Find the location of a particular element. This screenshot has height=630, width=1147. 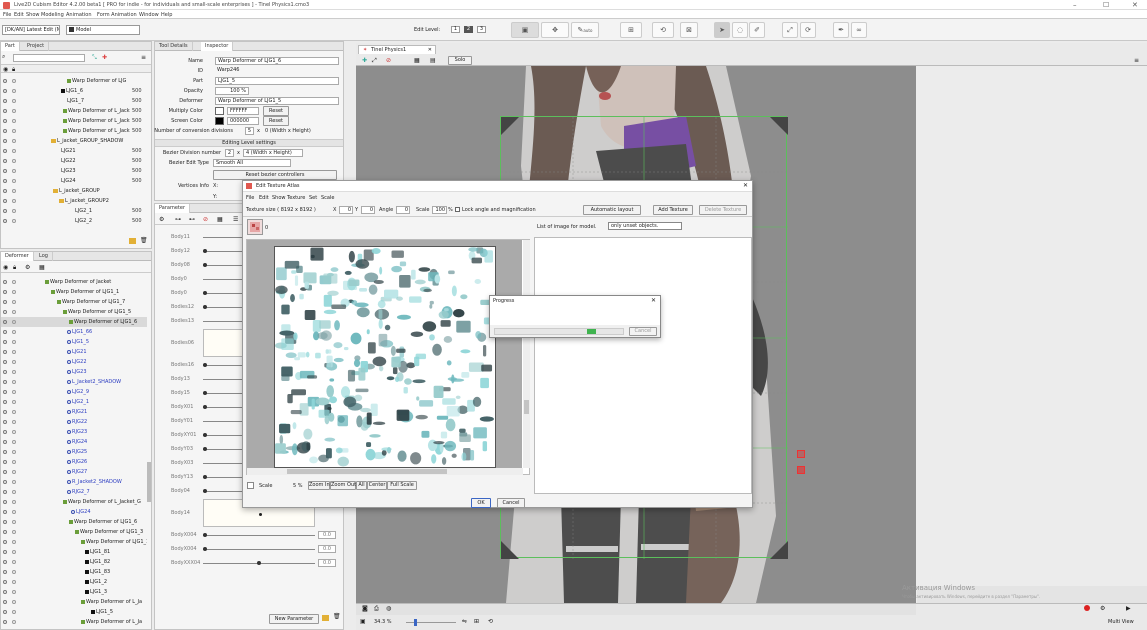

menu-window: Window is located at coordinates (149, 15).